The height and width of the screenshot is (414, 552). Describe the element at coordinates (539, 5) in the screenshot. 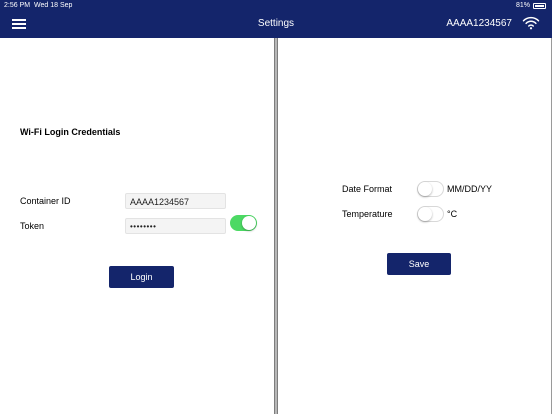

I see `battery-icon` at that location.